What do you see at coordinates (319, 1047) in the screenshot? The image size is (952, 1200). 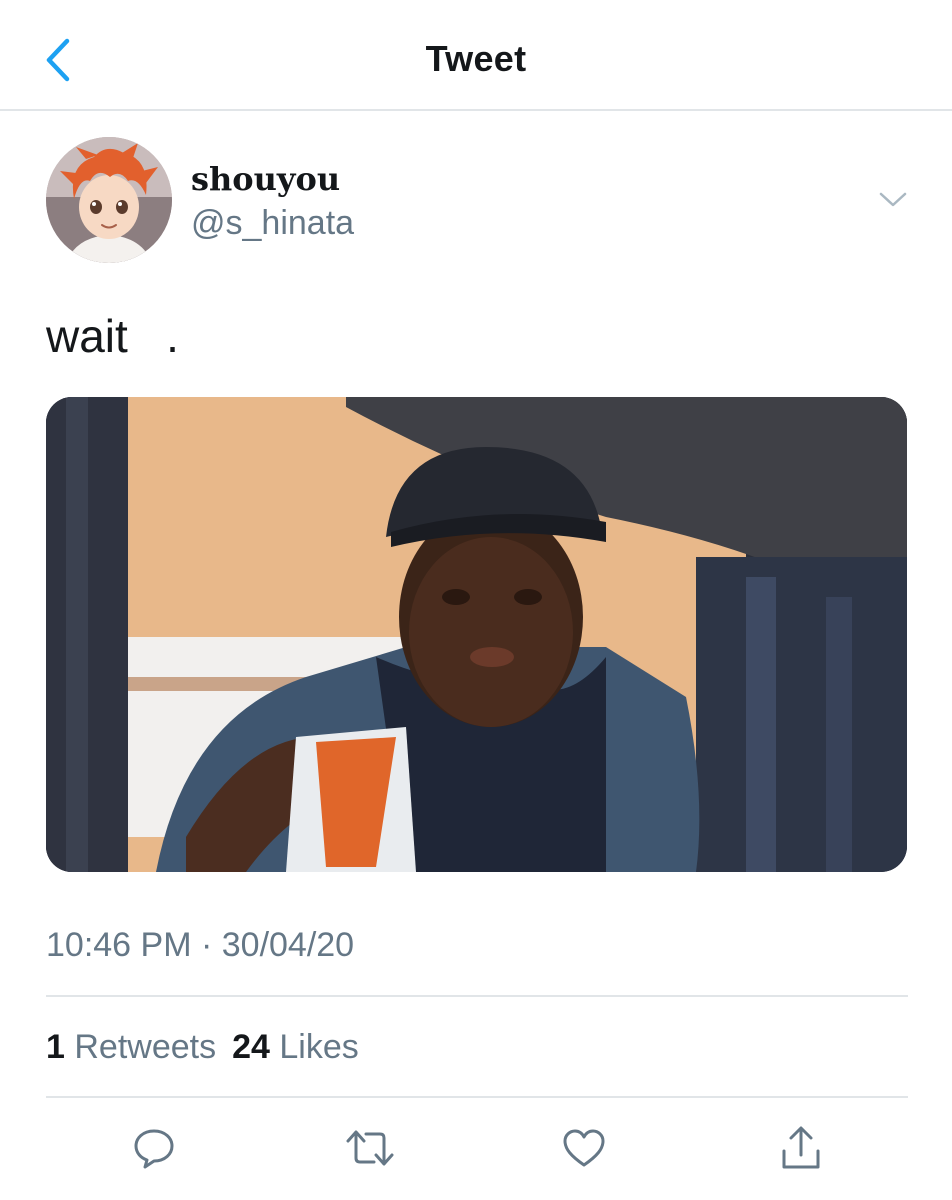 I see `likes-label: Likes` at bounding box center [319, 1047].